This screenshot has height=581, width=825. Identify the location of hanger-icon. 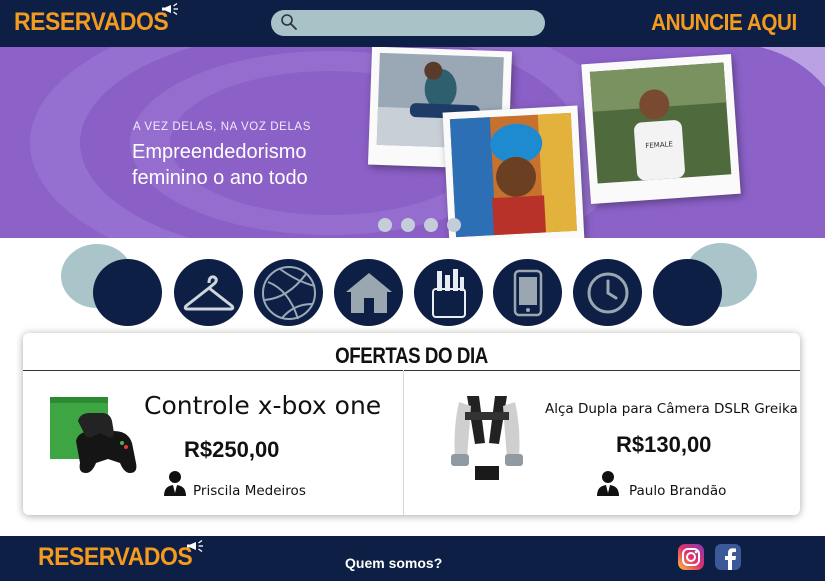
(208, 292).